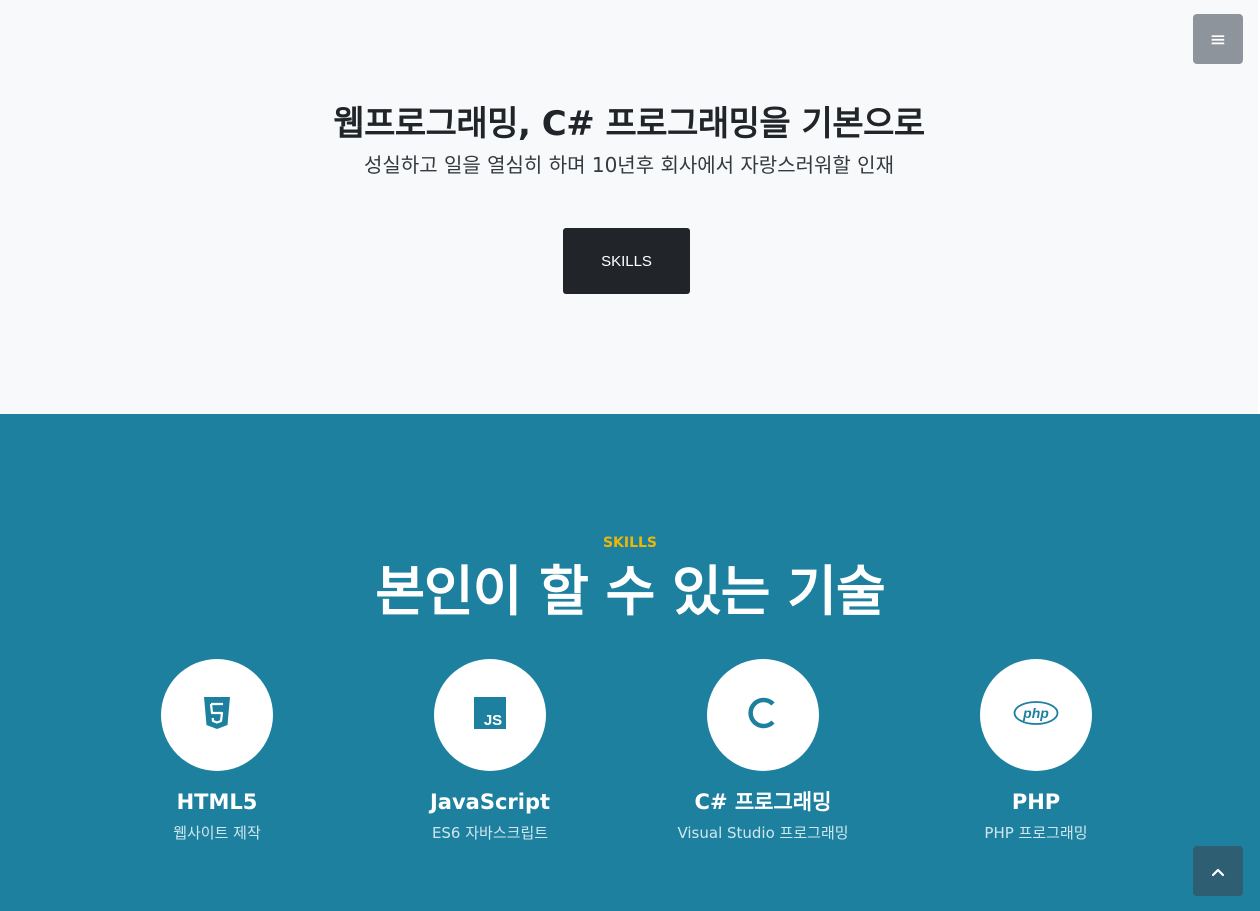 This screenshot has height=911, width=1260. What do you see at coordinates (1036, 833) in the screenshot?
I see `skill-description: PHP 프로그래밍` at bounding box center [1036, 833].